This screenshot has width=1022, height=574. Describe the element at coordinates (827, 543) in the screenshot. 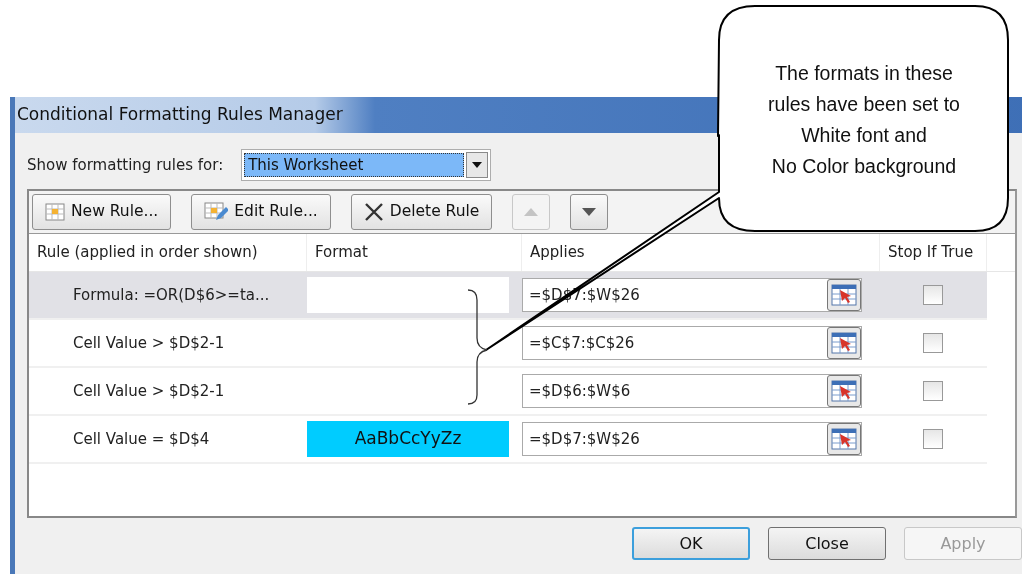

I see `dialog-button: Close` at that location.